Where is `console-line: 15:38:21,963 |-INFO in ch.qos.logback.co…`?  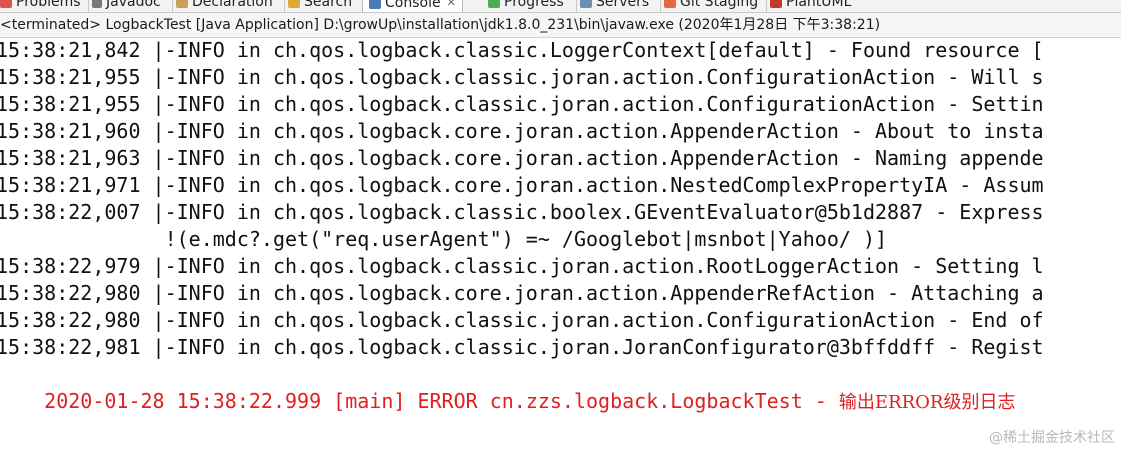 console-line: 15:38:21,963 |-INFO in ch.qos.logback.co… is located at coordinates (522, 158).